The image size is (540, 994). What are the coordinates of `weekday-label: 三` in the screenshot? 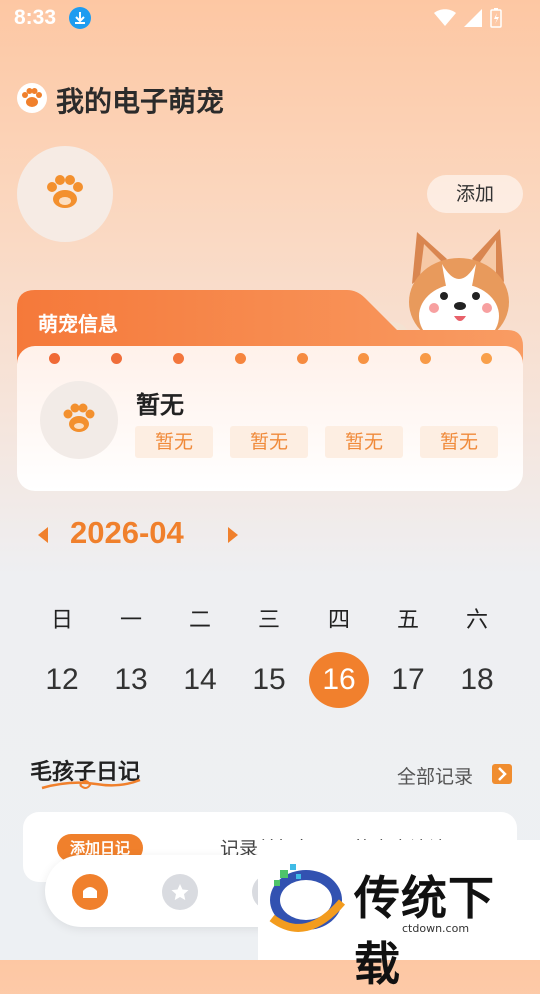 It's located at (268, 620).